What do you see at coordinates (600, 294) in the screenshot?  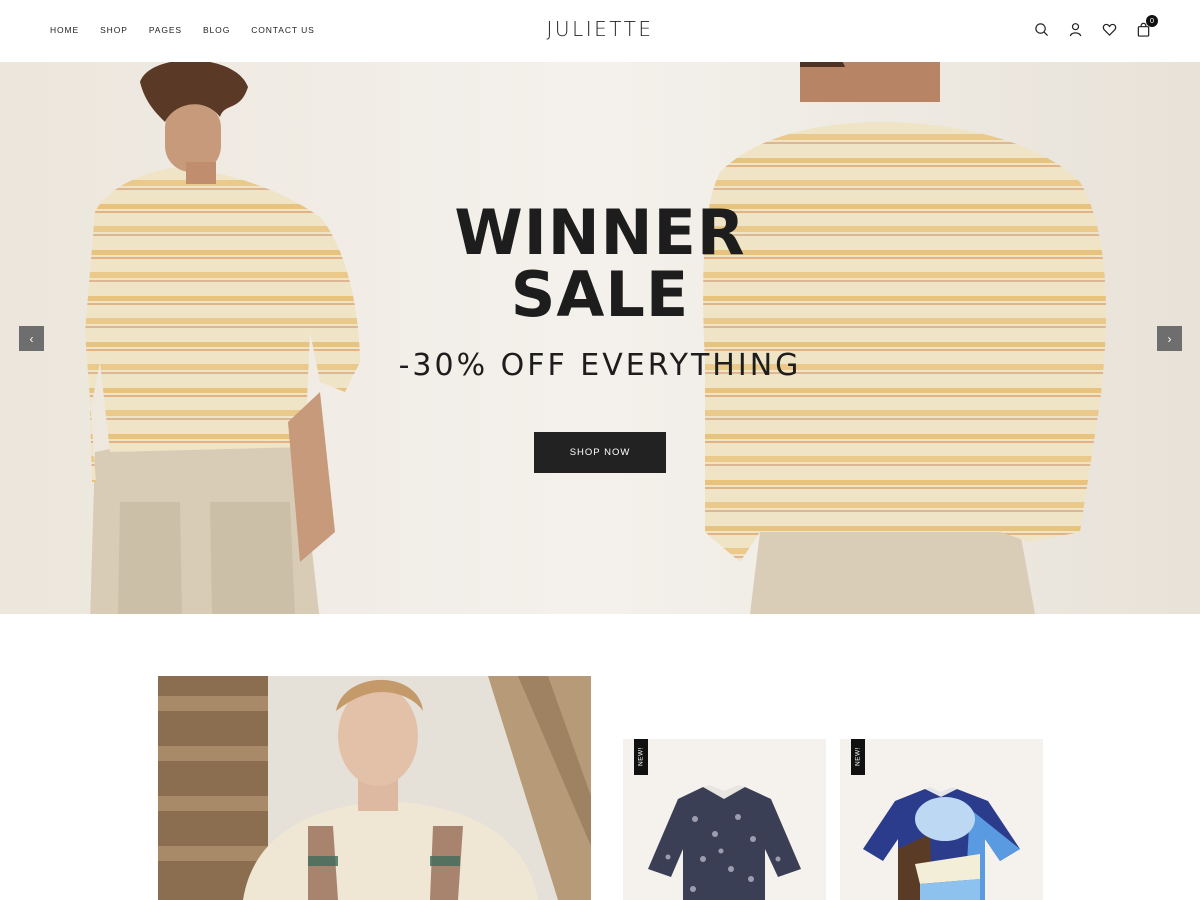 I see `hero-title-line2: SALE` at bounding box center [600, 294].